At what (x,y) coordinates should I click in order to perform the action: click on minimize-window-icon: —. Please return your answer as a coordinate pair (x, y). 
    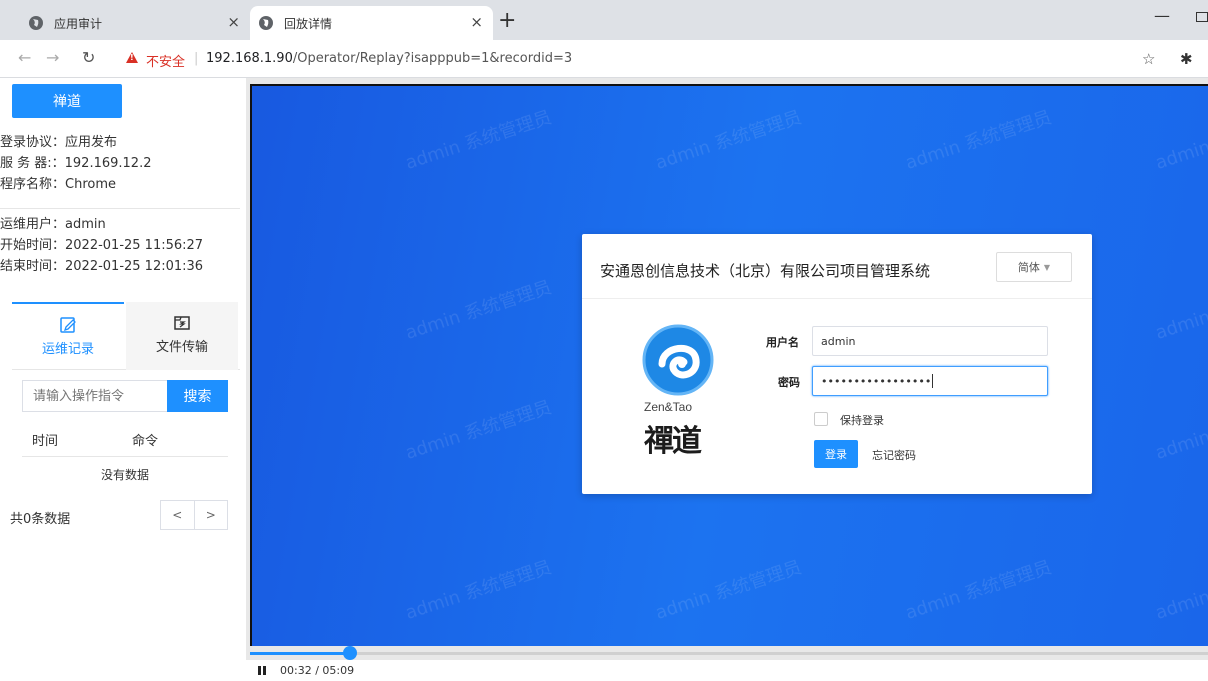
    Looking at the image, I should click on (1162, 15).